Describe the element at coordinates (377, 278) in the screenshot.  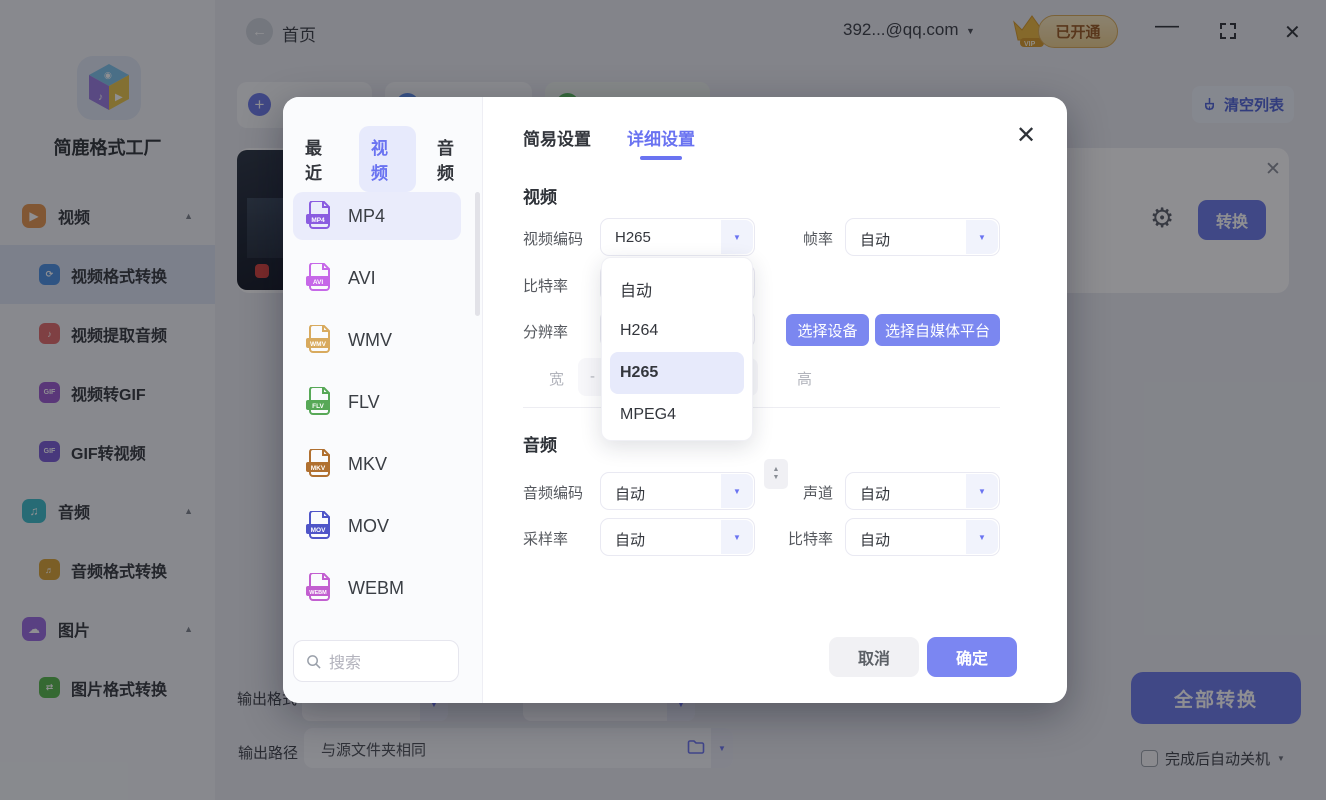
I see `format-item-avi: AVI AVI` at that location.